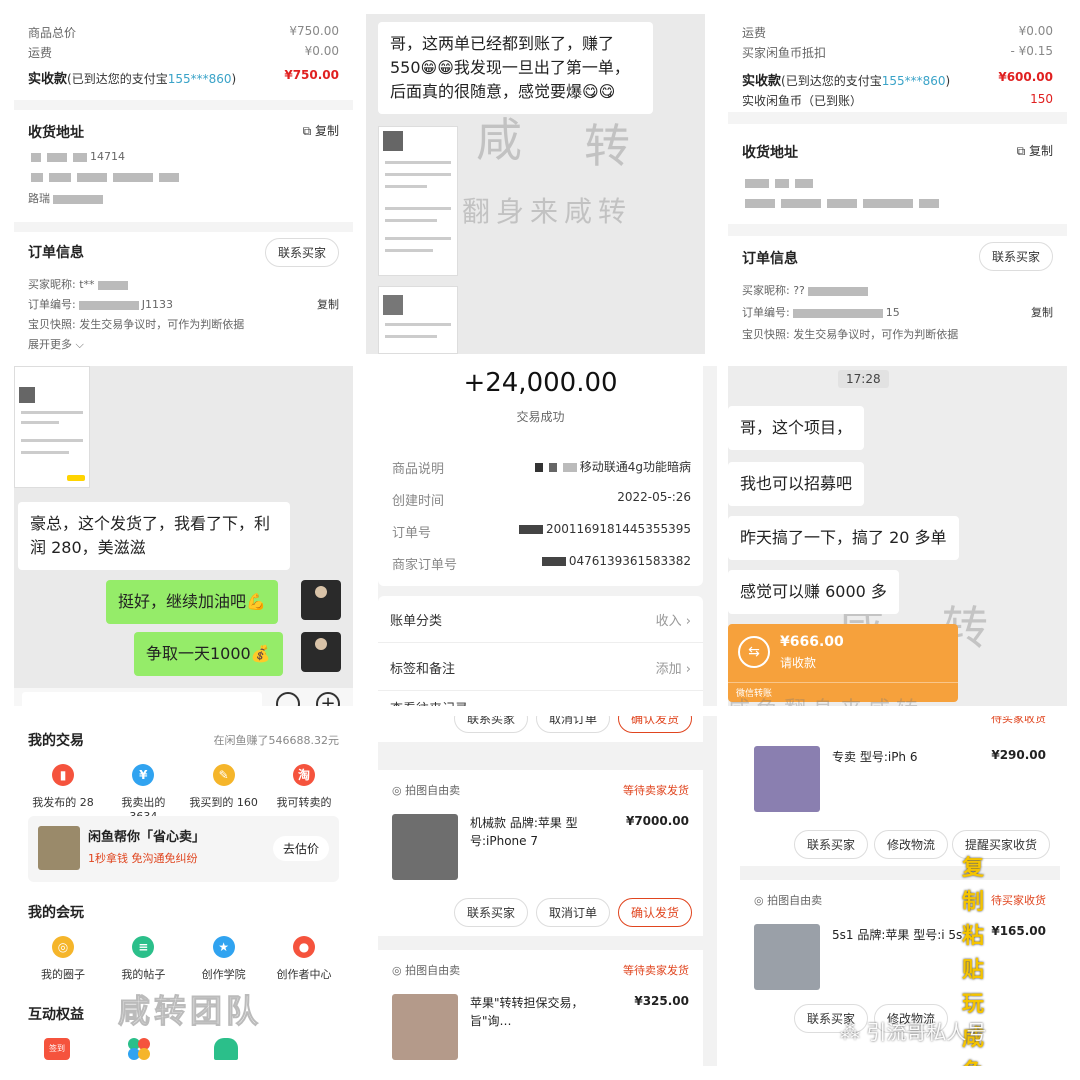  Describe the element at coordinates (762, 81) in the screenshot. I see `paid-label: 实收款` at that location.